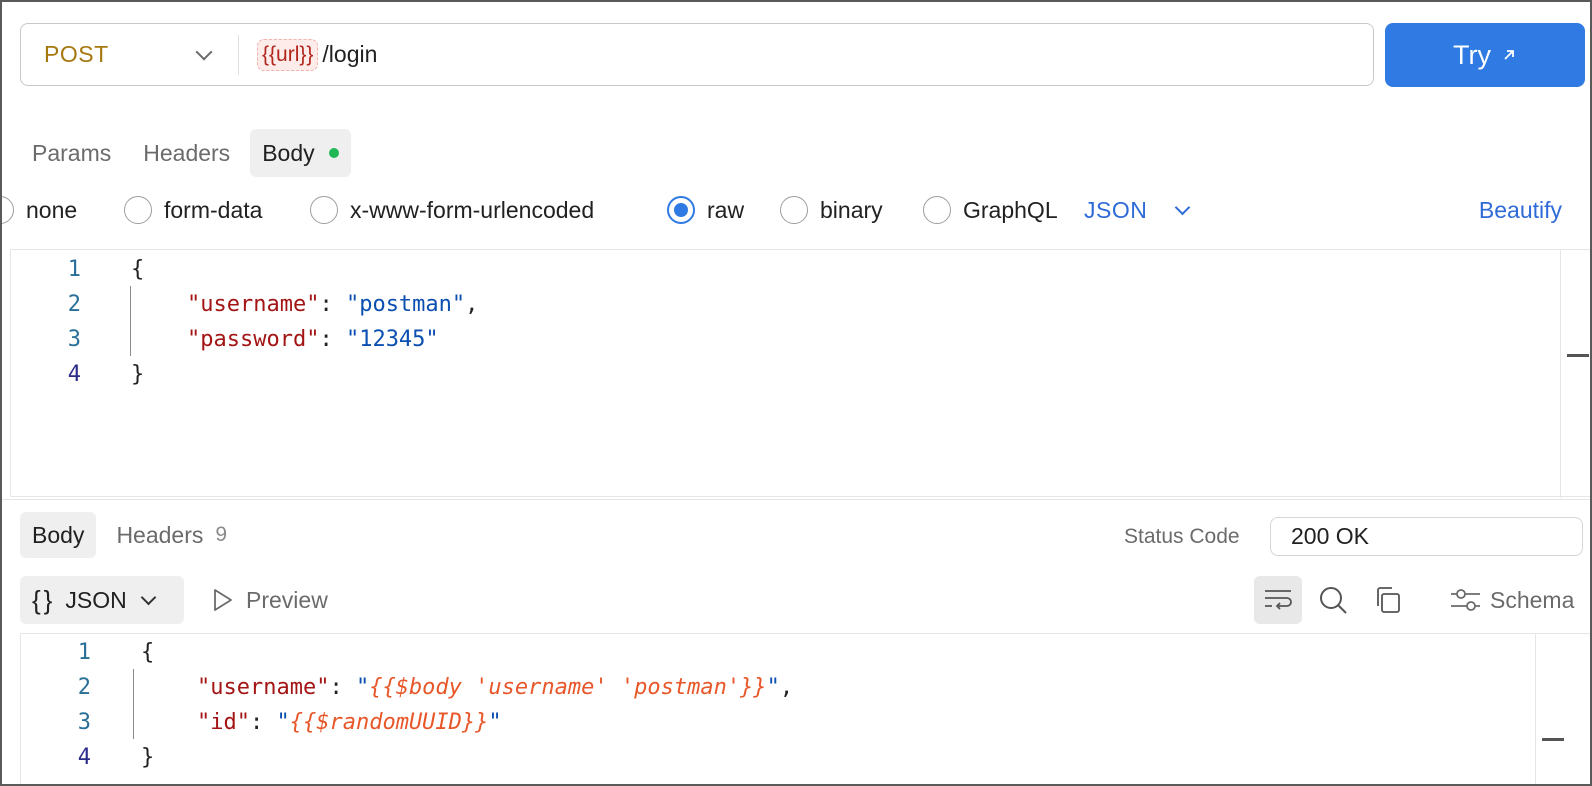  Describe the element at coordinates (130, 54) in the screenshot. I see `method-select: POST` at that location.